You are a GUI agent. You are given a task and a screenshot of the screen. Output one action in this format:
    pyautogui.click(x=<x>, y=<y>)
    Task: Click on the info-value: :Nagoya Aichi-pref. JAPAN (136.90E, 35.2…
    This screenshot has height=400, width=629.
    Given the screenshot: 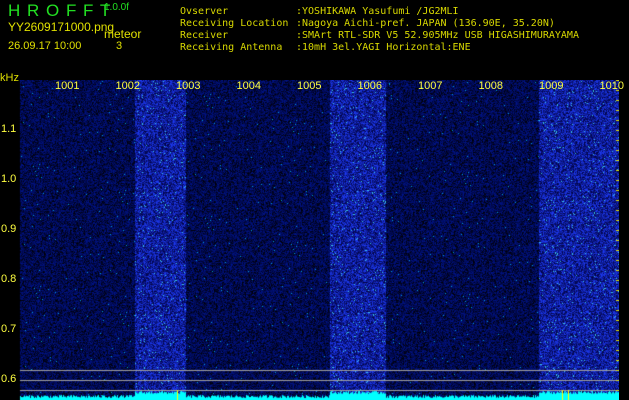 What is the action you would take?
    pyautogui.click(x=425, y=23)
    